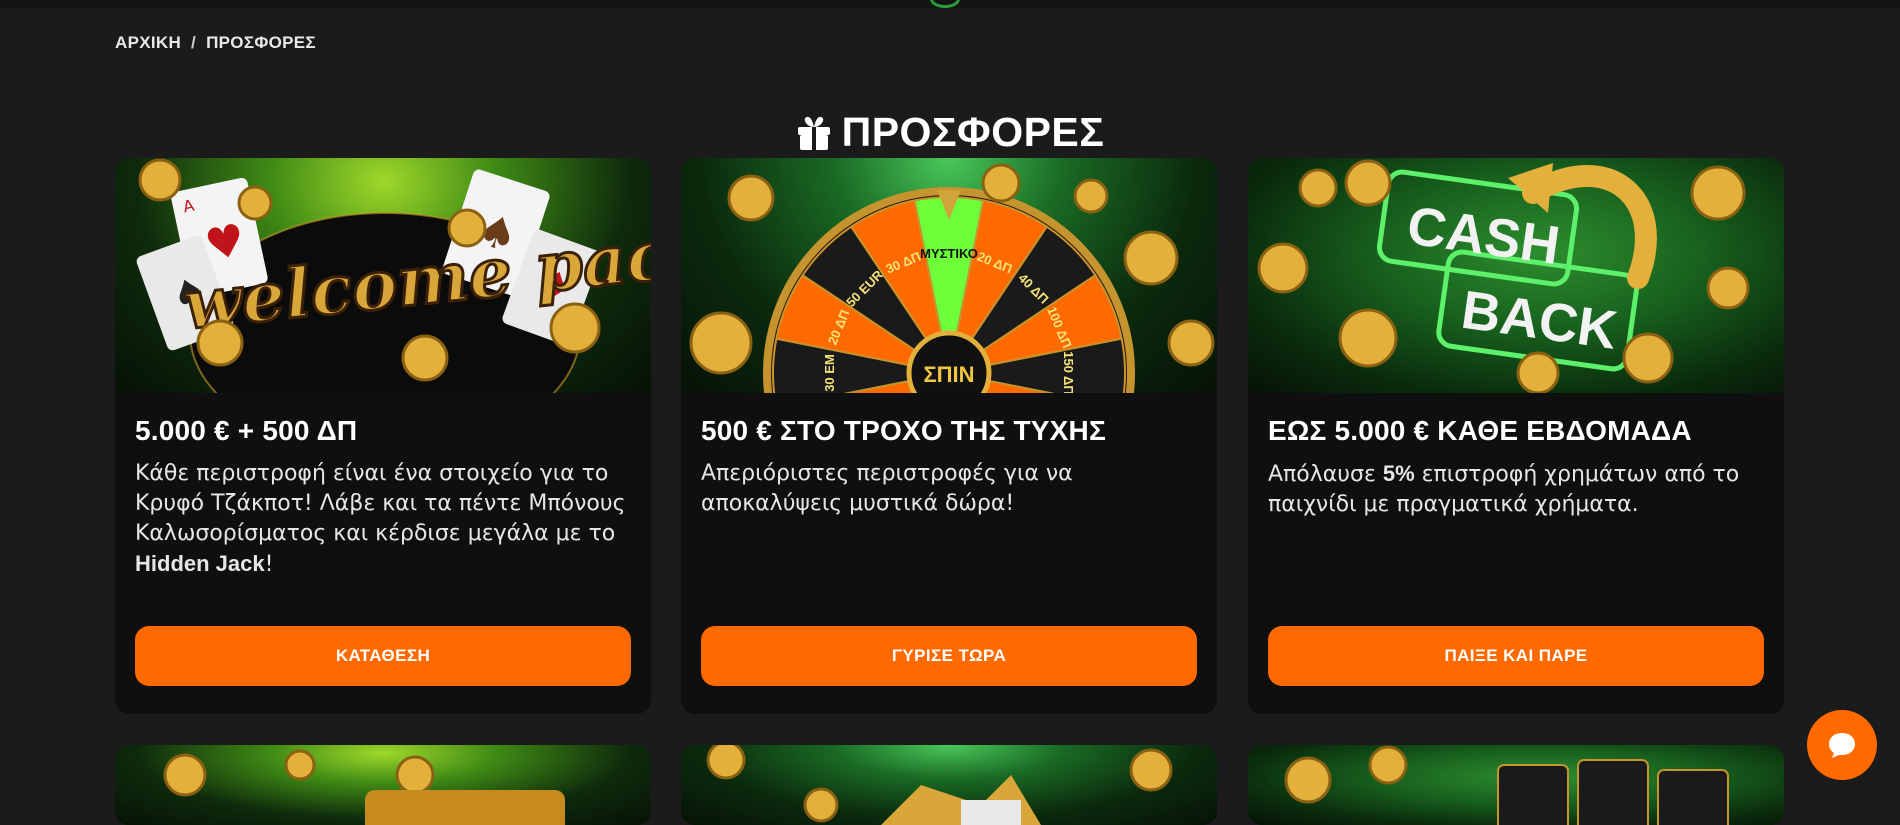 This screenshot has height=825, width=1900. I want to click on deposit-button: ΚΑΤΑΘΕΣΗ, so click(383, 656).